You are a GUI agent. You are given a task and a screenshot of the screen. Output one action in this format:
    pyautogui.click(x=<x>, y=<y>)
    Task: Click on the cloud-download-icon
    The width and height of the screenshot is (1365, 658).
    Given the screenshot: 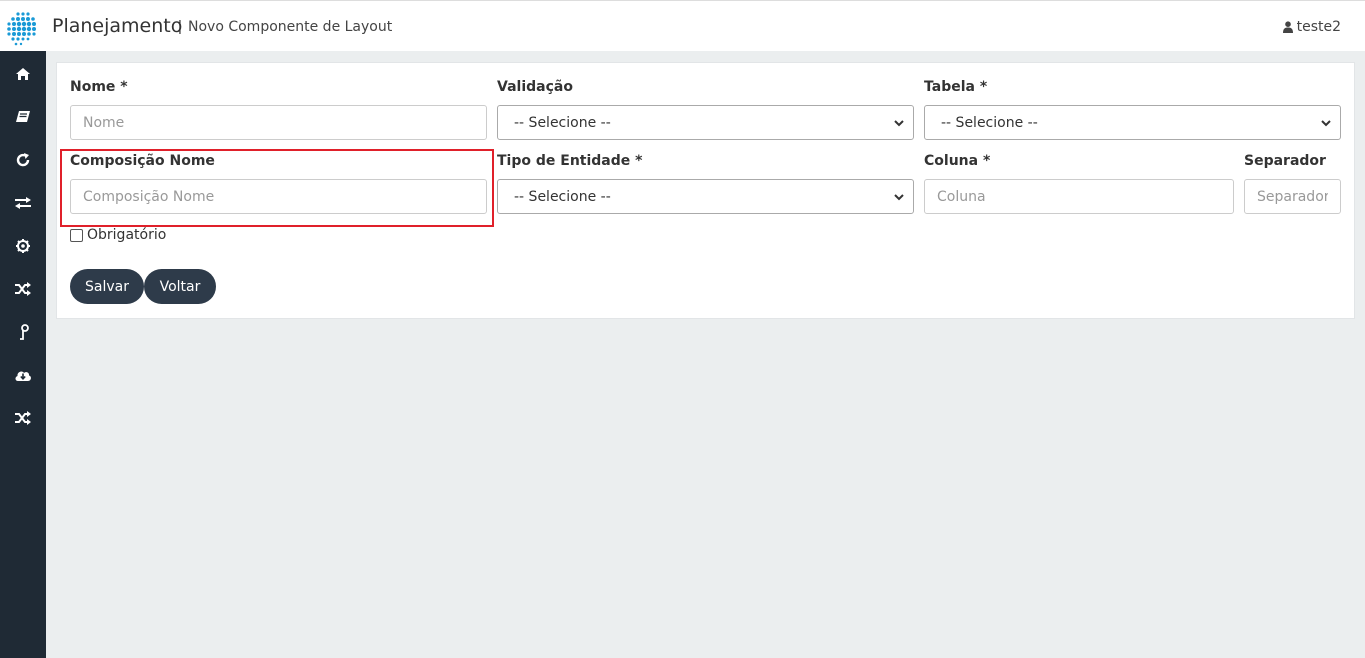 What is the action you would take?
    pyautogui.click(x=23, y=375)
    